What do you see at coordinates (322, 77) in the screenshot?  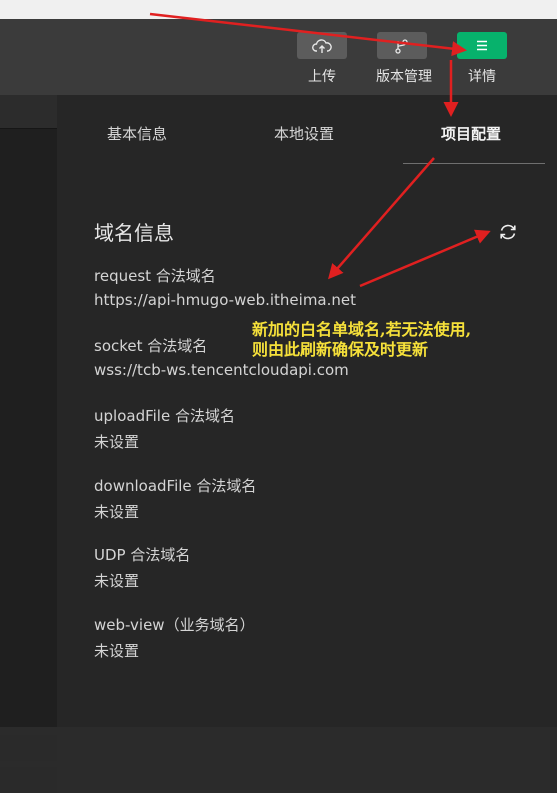 I see `upload-label: 上传` at bounding box center [322, 77].